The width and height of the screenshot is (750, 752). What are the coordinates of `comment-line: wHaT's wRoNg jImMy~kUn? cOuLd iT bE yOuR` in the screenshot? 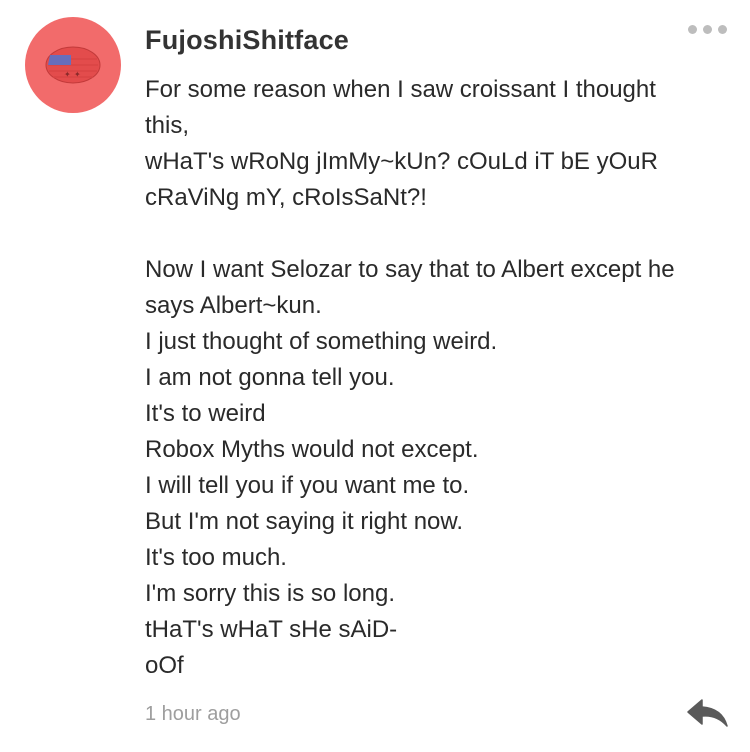 It's located at (401, 161).